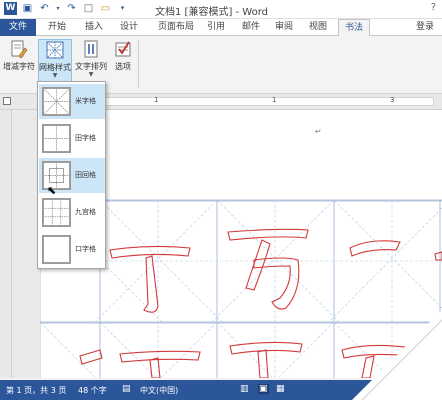 This screenshot has width=442, height=400. Describe the element at coordinates (123, 49) in the screenshot. I see `options-icon` at that location.